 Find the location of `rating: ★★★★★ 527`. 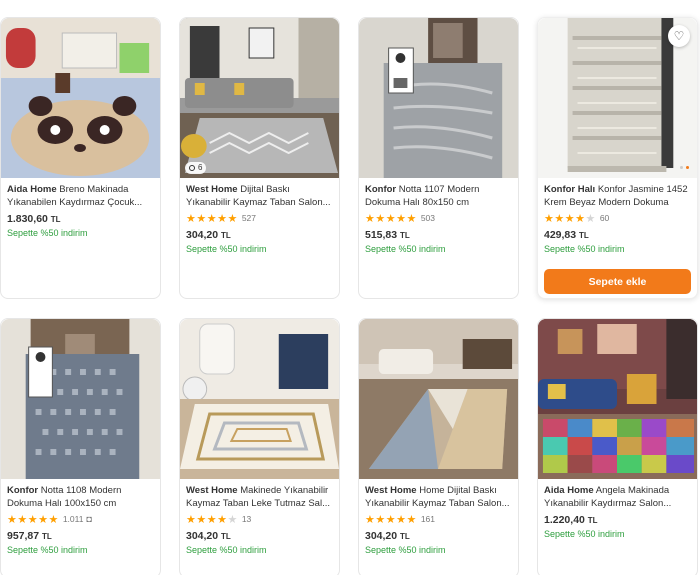

rating: ★★★★★ 527 is located at coordinates (221, 218).